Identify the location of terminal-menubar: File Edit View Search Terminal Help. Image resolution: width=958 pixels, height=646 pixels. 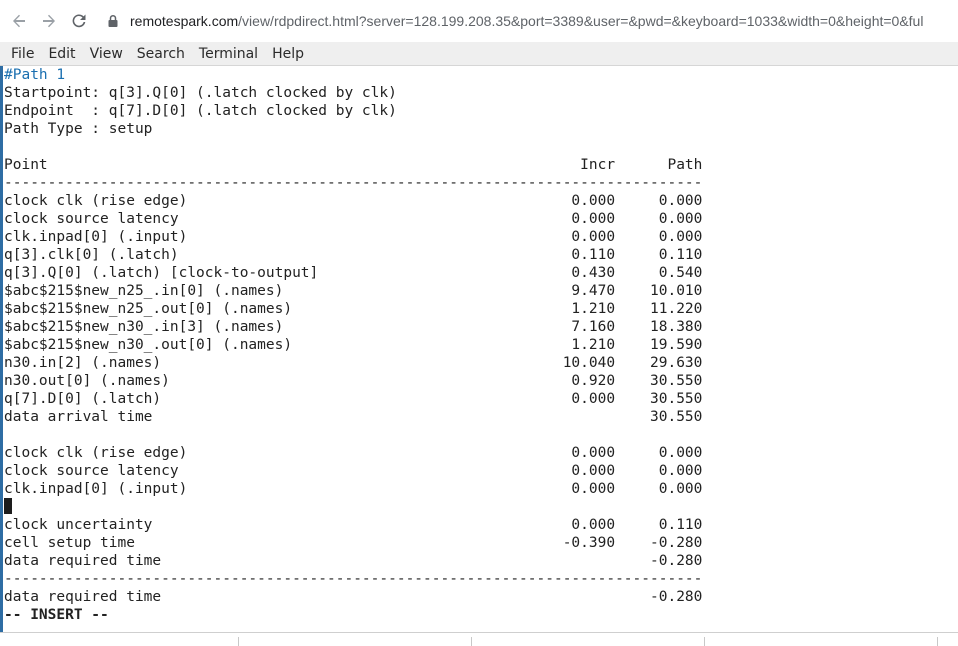
(479, 54).